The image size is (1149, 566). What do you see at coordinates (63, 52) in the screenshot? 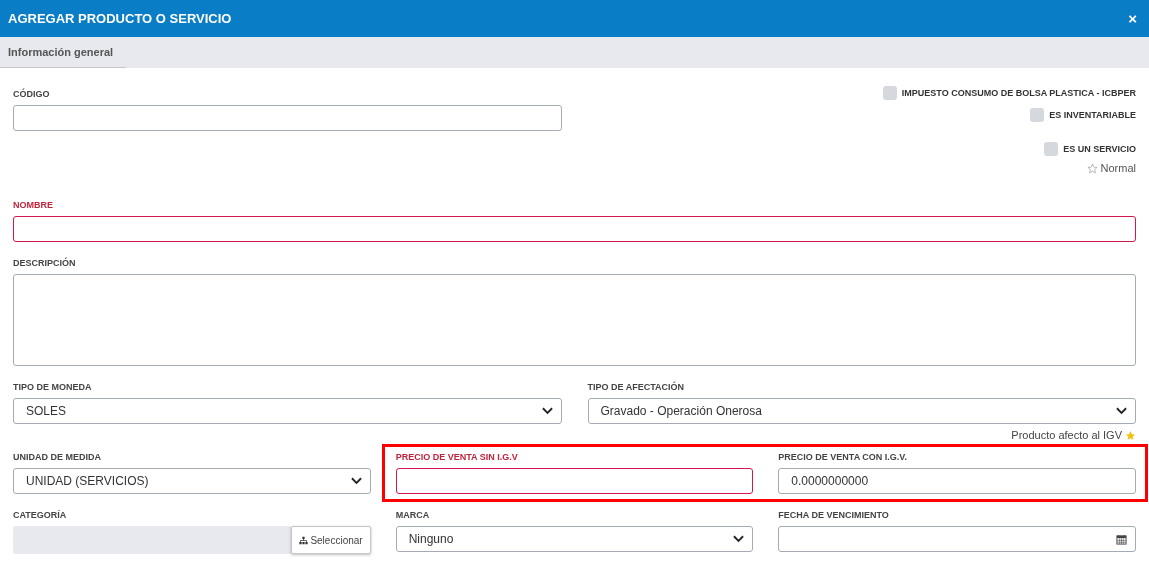
I see `tab: Información general` at bounding box center [63, 52].